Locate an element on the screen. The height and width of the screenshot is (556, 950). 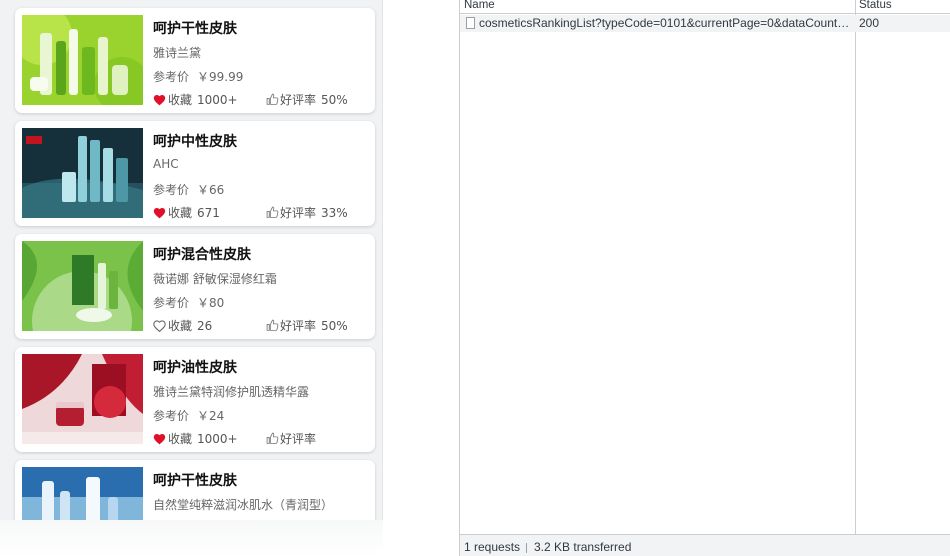
product-brand: 雅诗兰黛特润修护肌透精华露 is located at coordinates (231, 392).